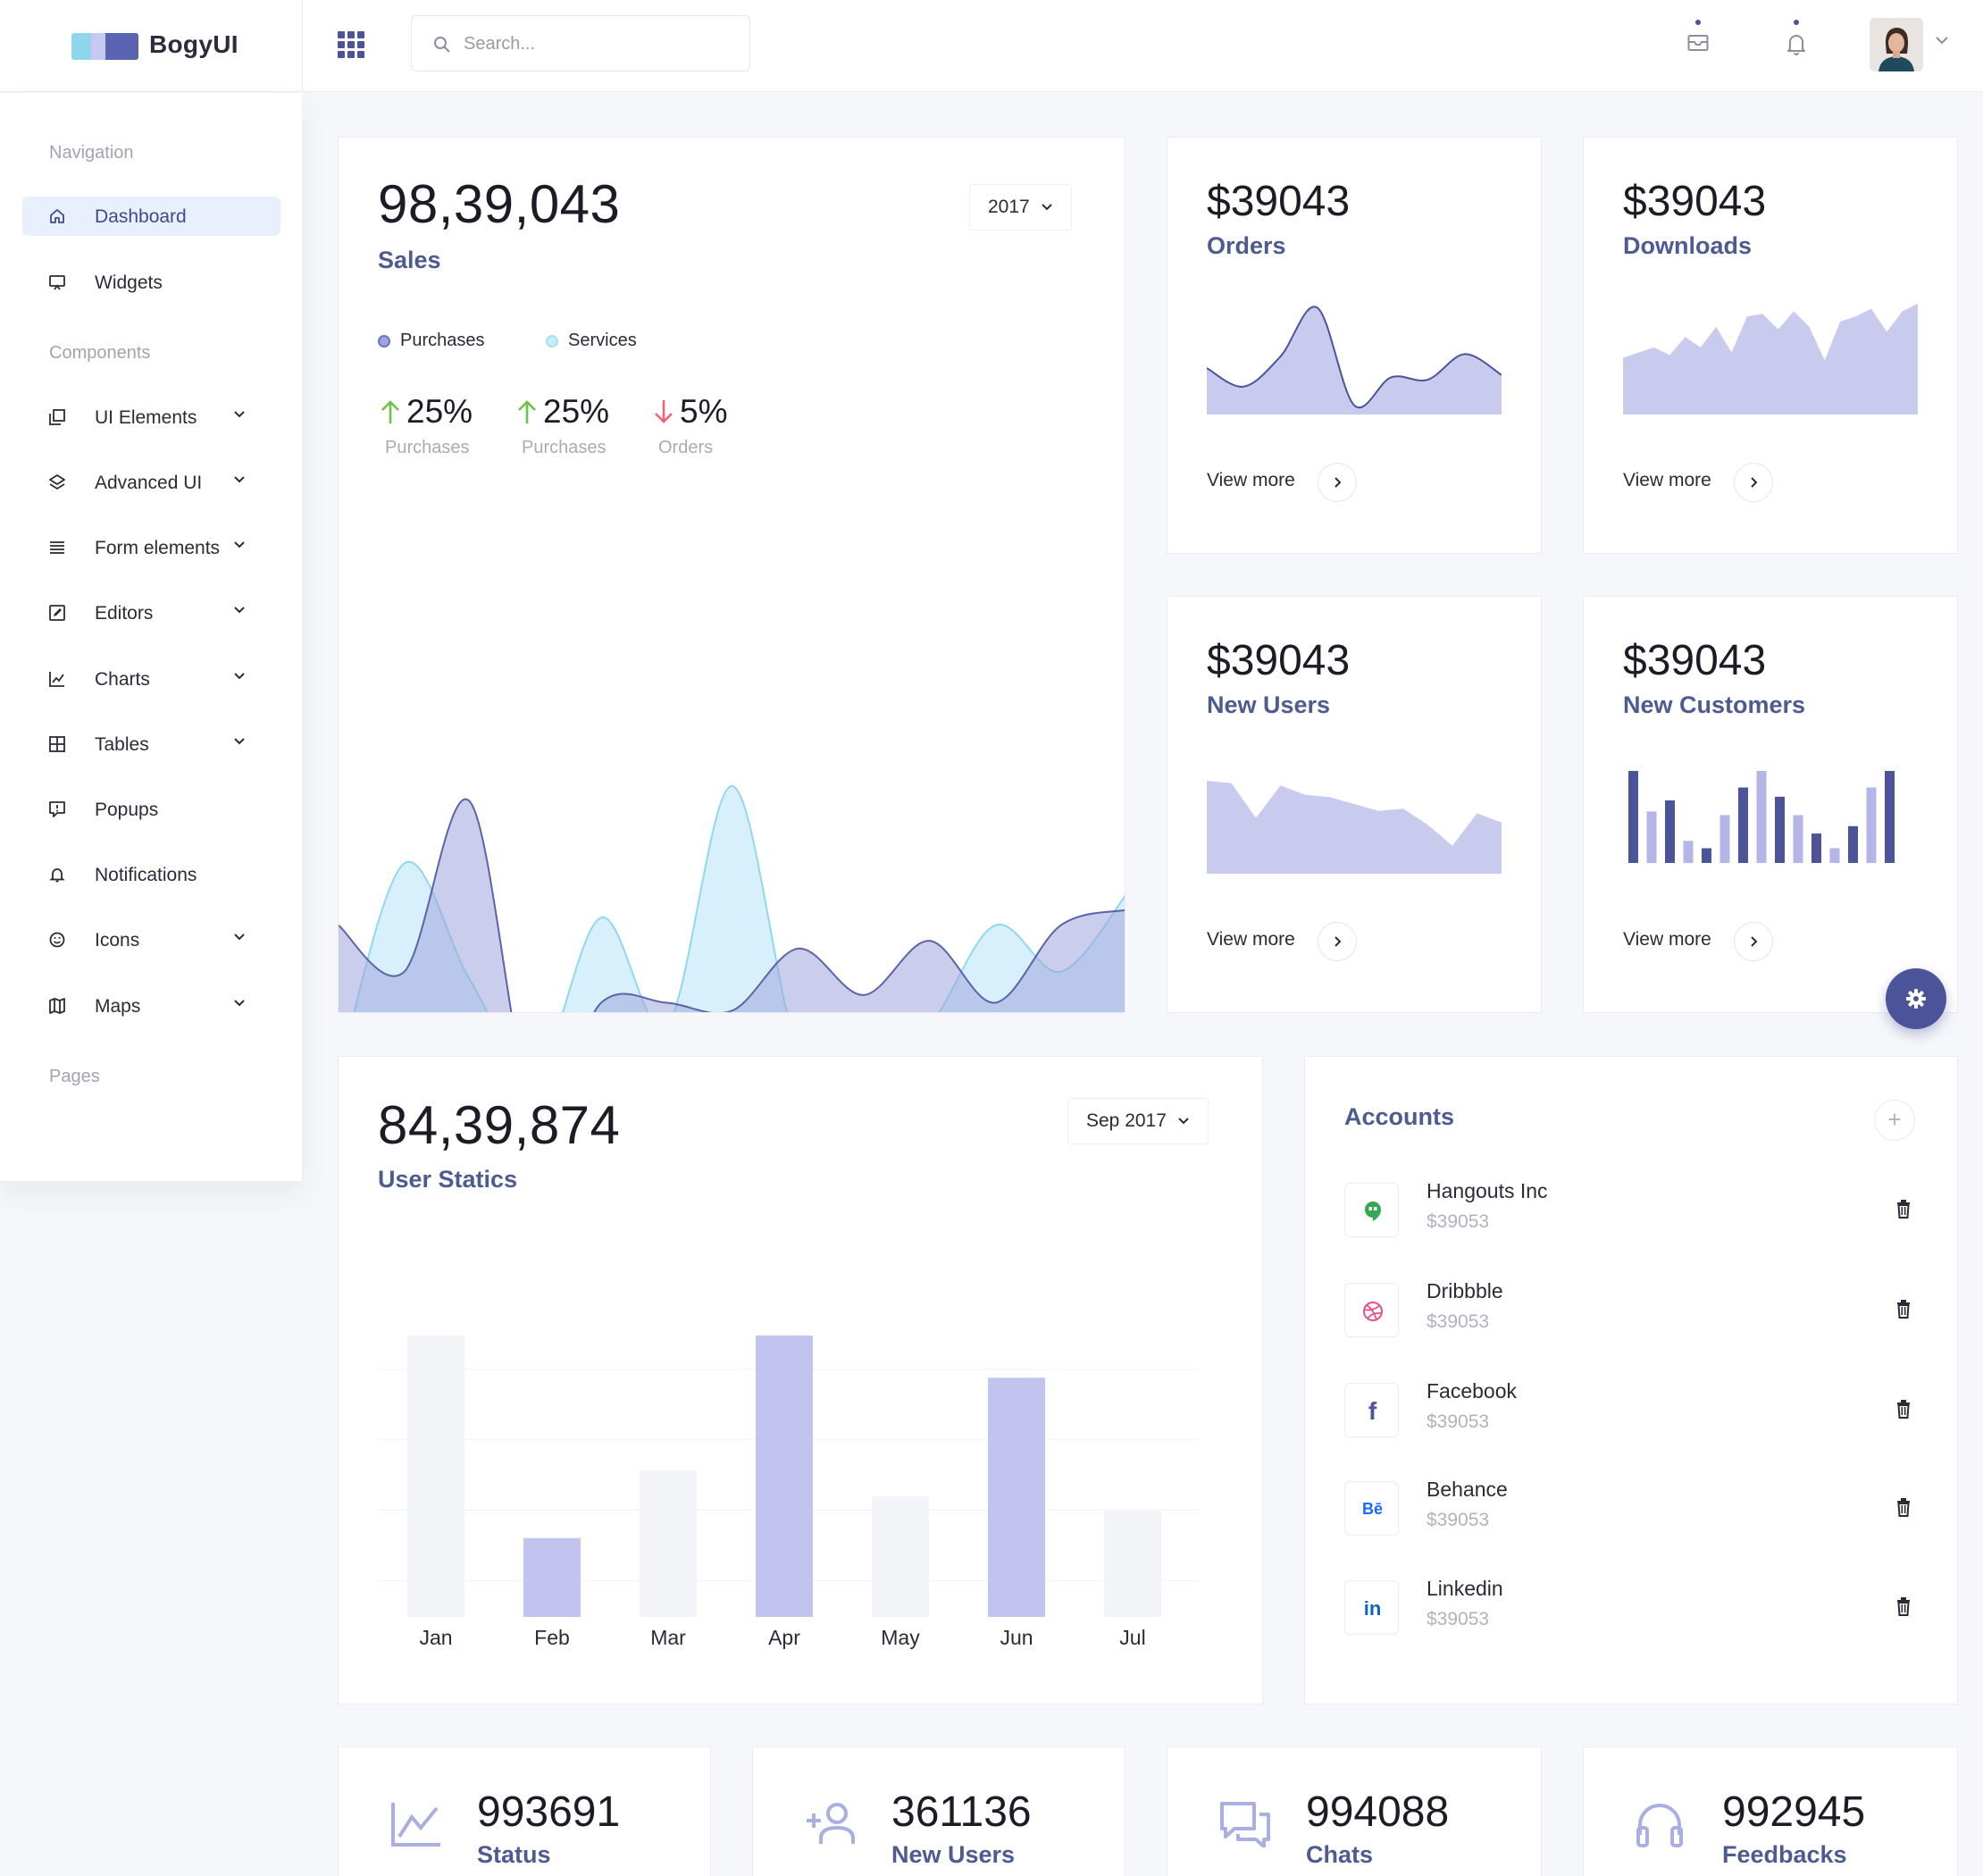  Describe the element at coordinates (1354, 827) in the screenshot. I see `new-users-sparkline` at that location.